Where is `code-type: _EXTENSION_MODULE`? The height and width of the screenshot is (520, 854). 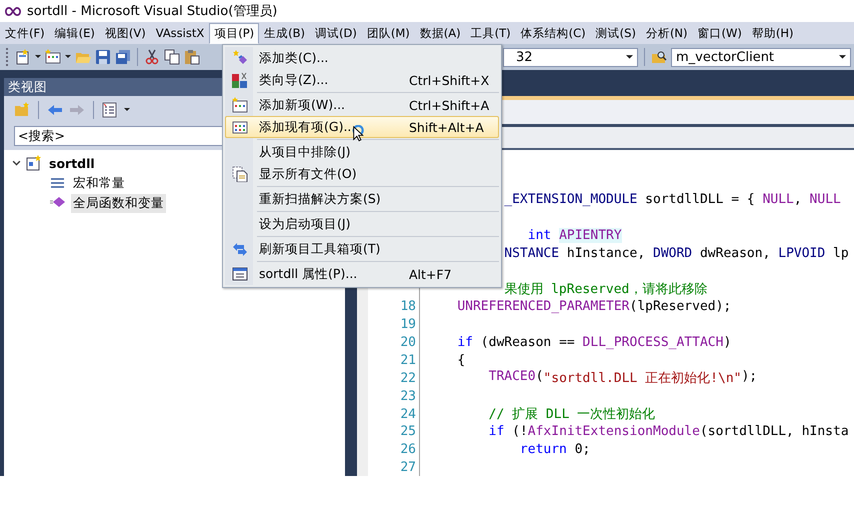
code-type: _EXTENSION_MODULE is located at coordinates (571, 200).